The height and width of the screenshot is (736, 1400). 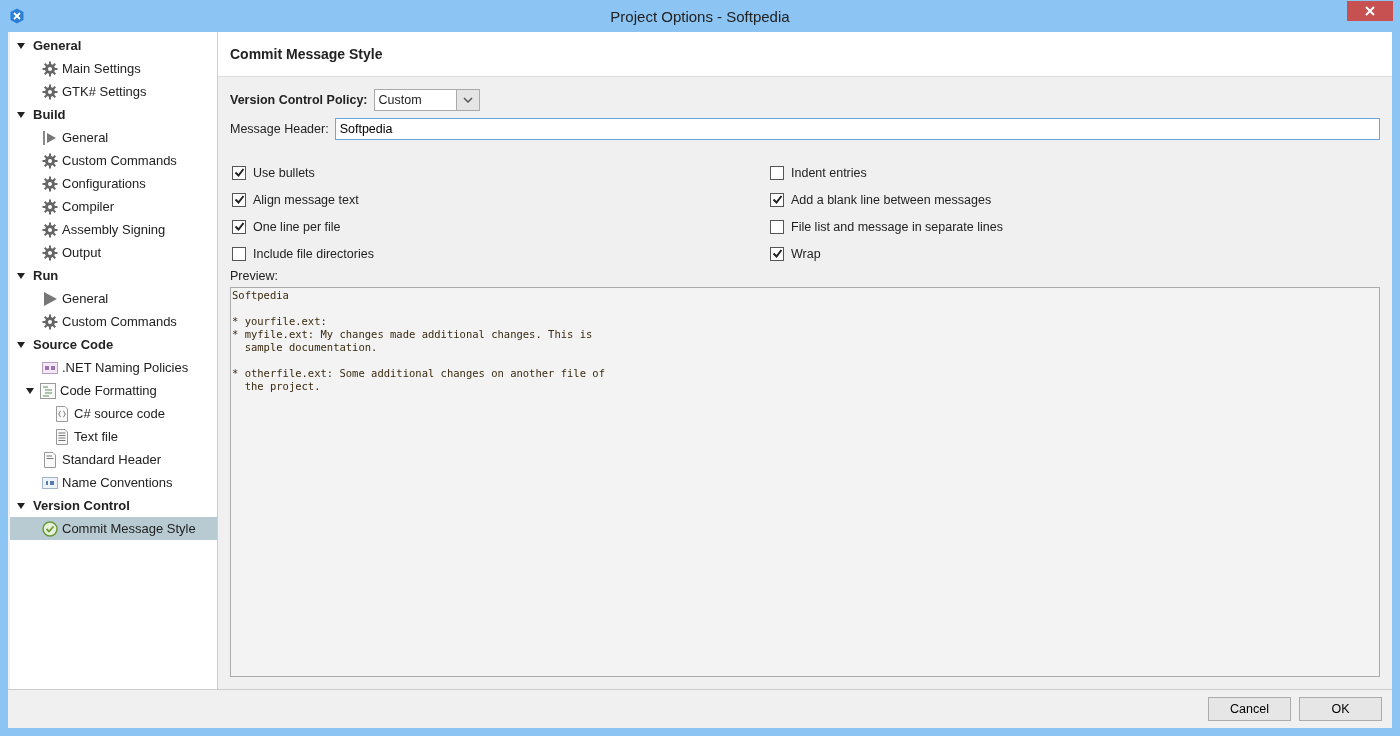 What do you see at coordinates (81, 505) in the screenshot?
I see `tree-group-label: Version Control` at bounding box center [81, 505].